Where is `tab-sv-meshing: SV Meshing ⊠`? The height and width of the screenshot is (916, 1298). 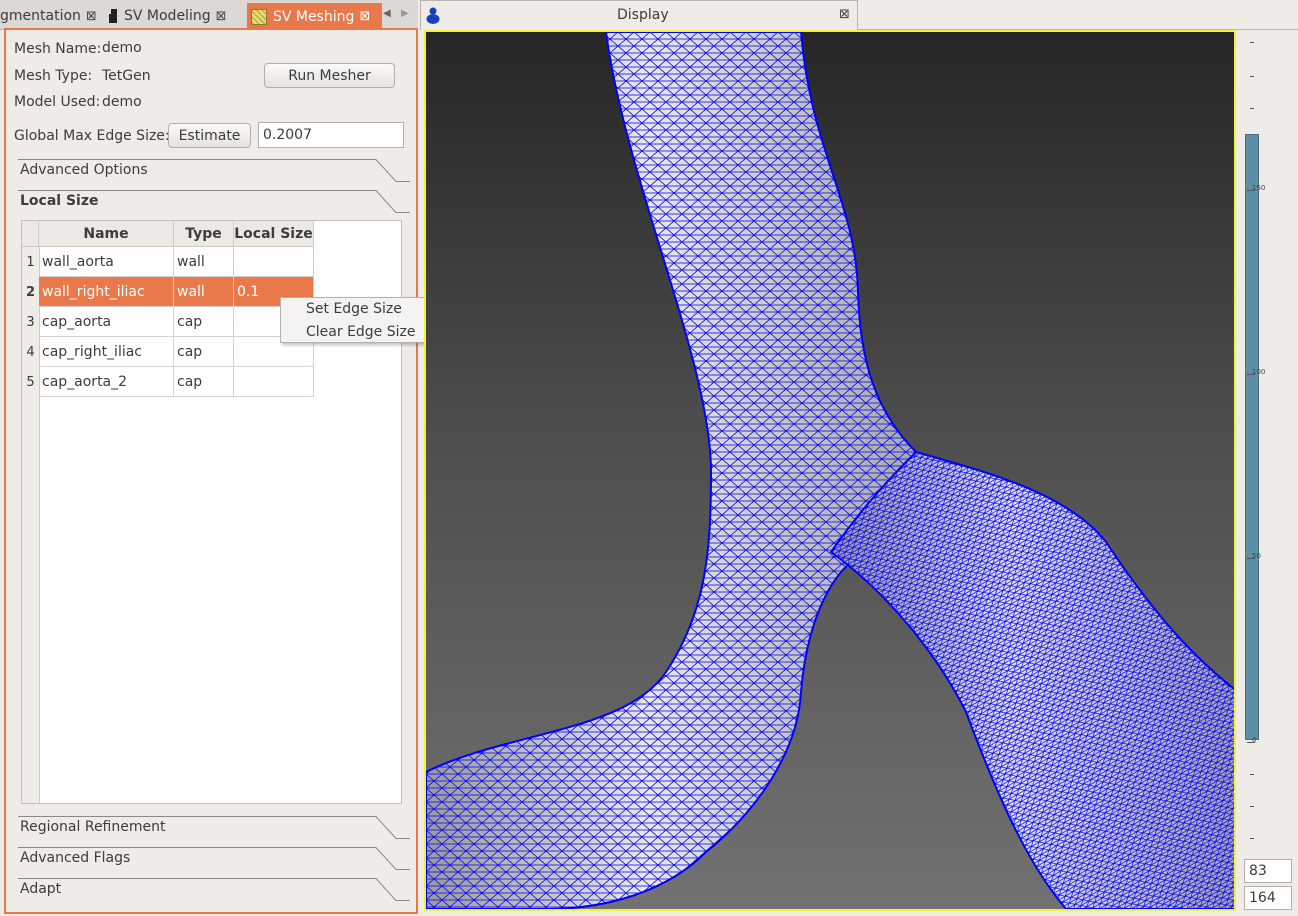 tab-sv-meshing: SV Meshing ⊠ is located at coordinates (314, 16).